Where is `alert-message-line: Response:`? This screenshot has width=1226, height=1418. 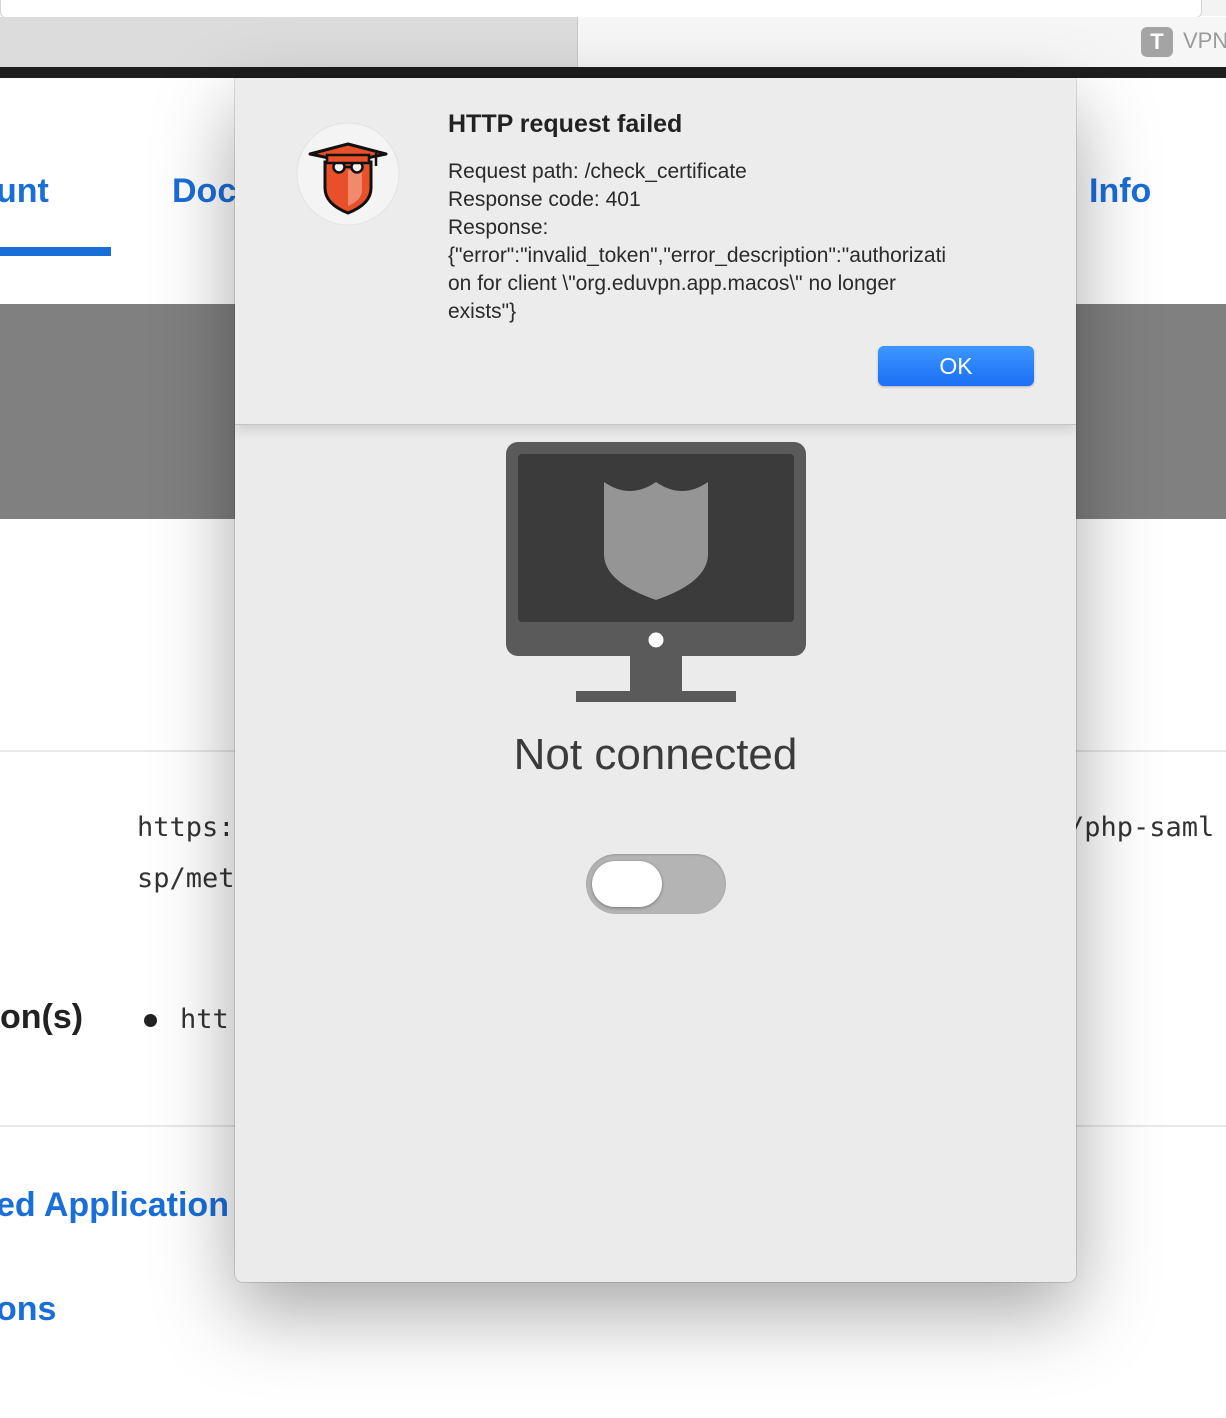
alert-message-line: Response: is located at coordinates (498, 227).